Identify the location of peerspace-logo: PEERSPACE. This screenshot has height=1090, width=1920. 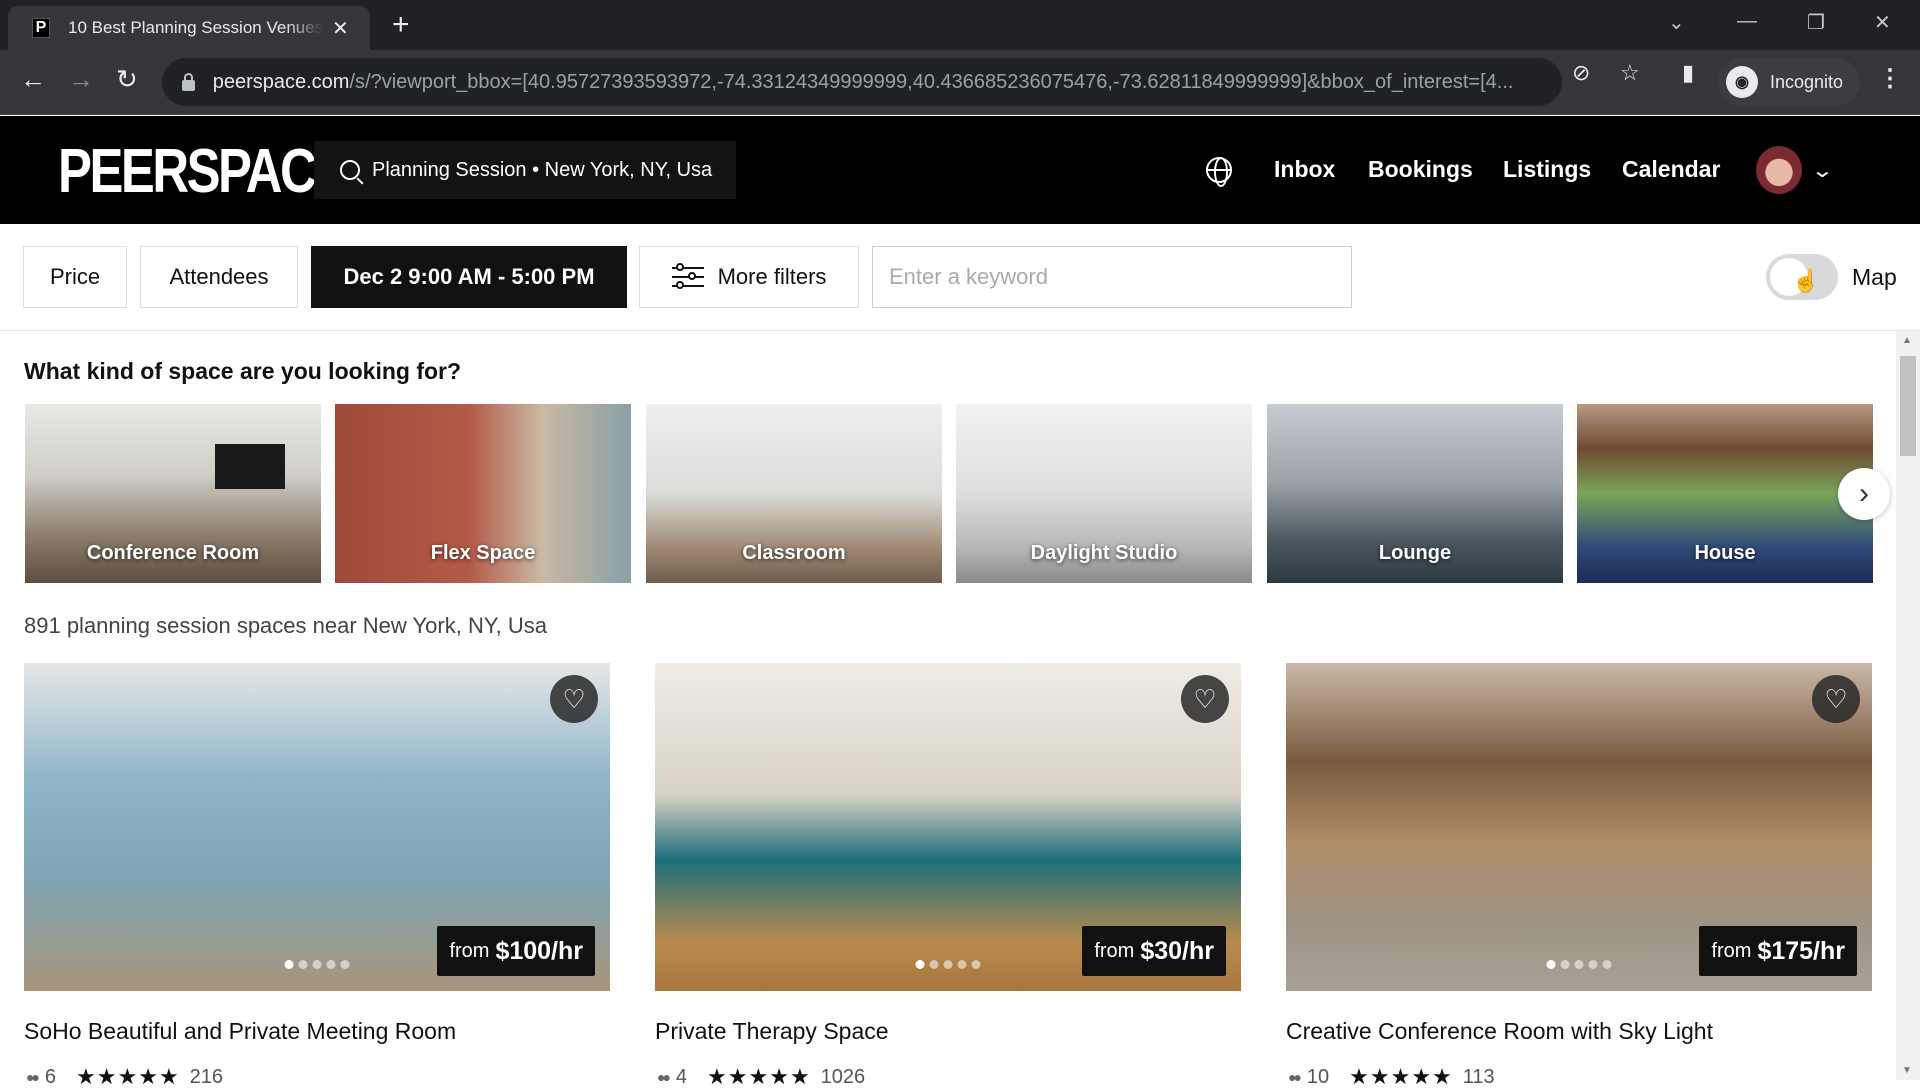
(203, 171).